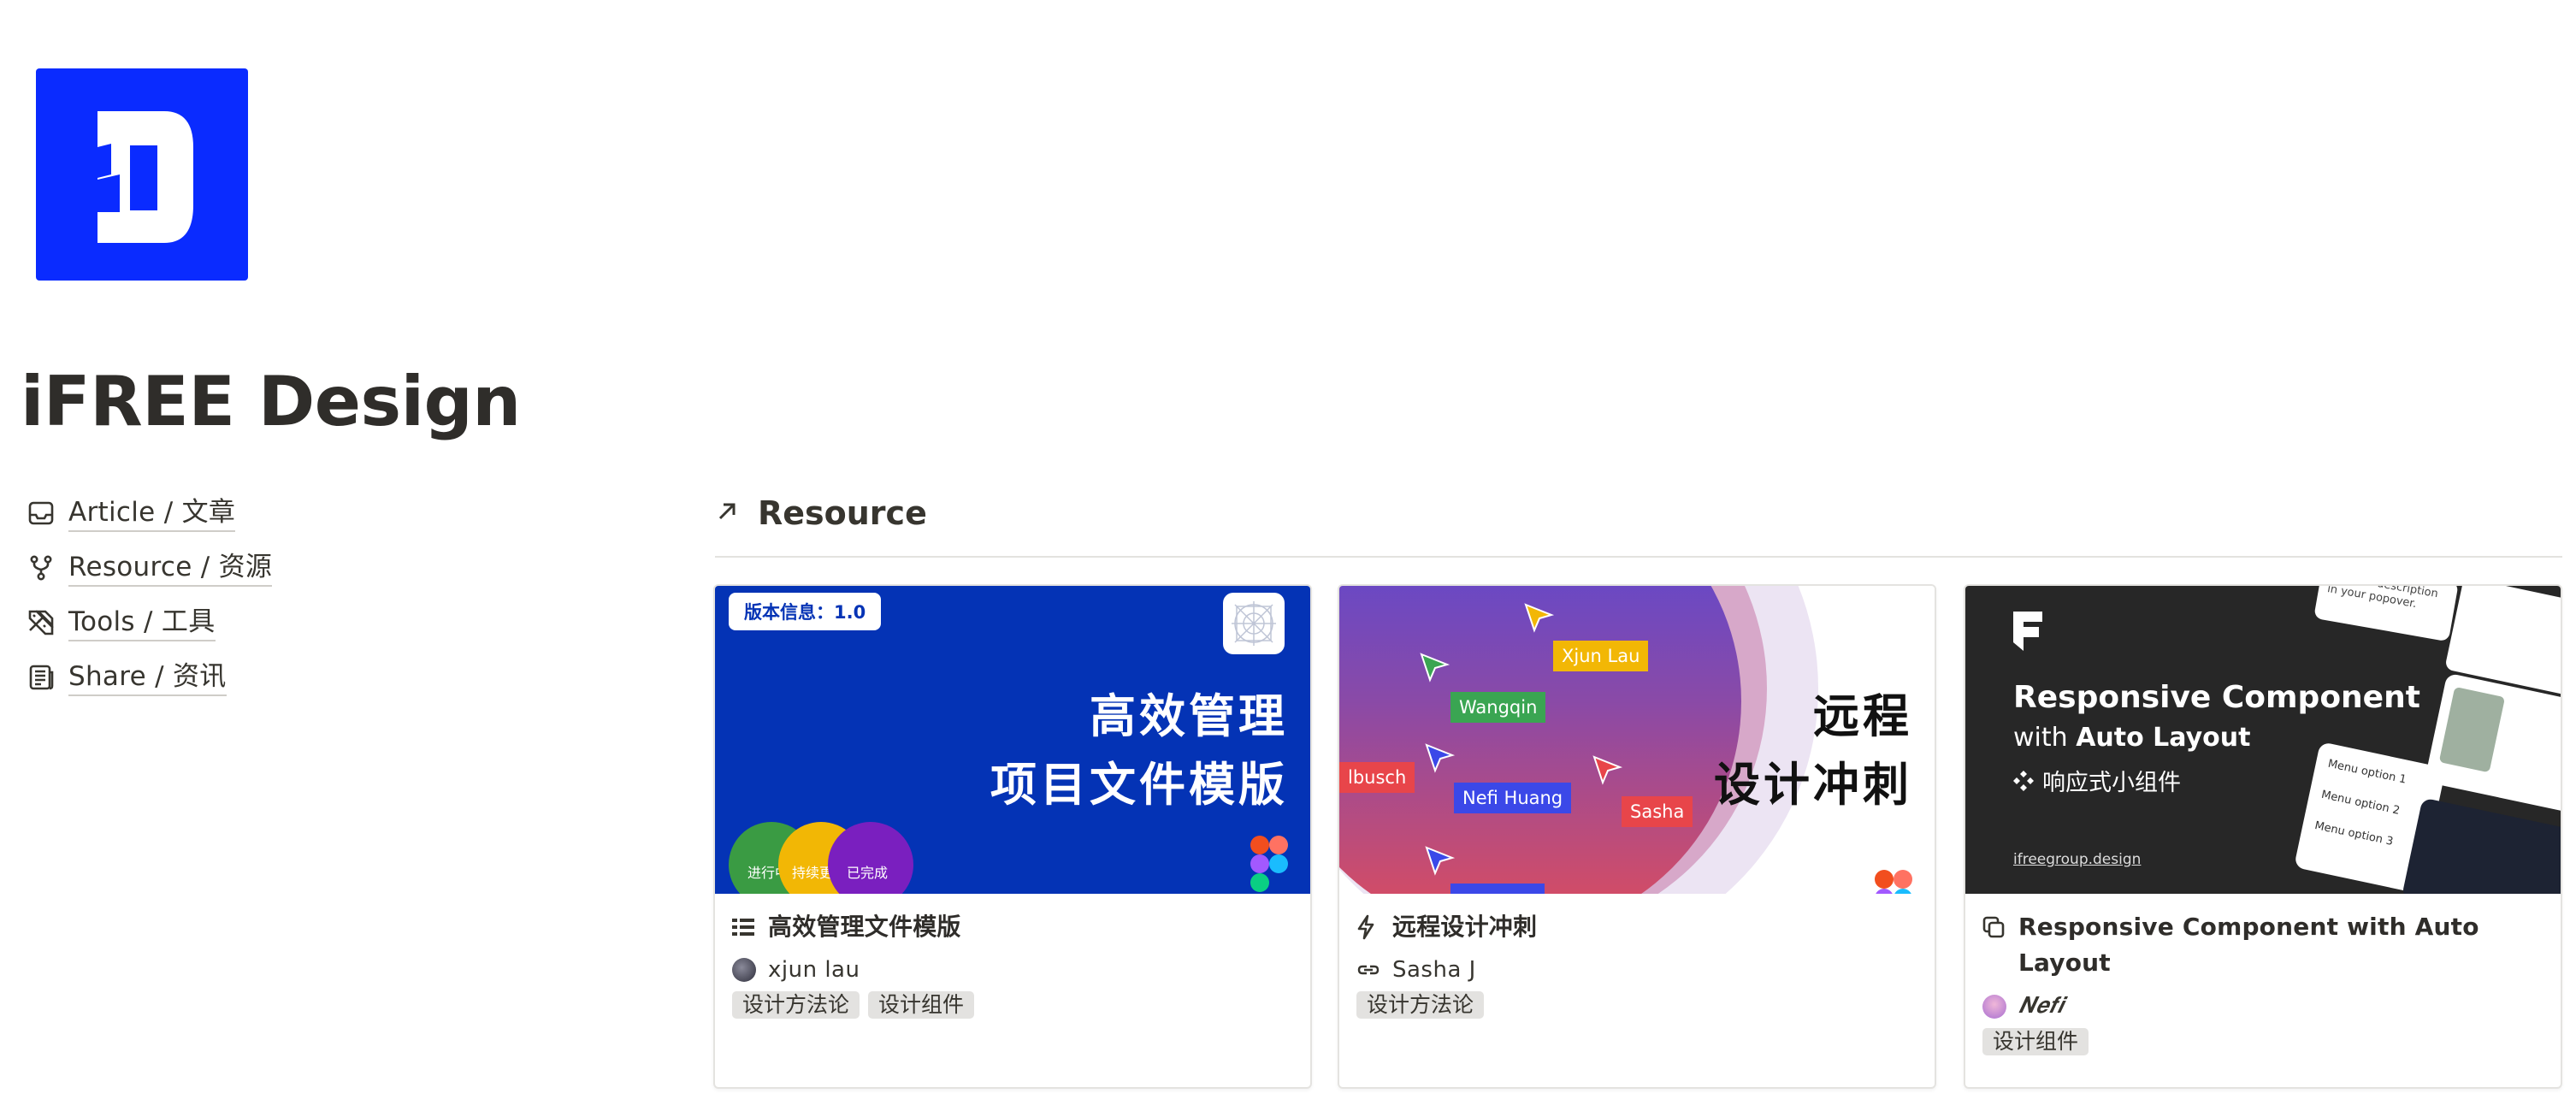 The image size is (2576, 1117). Describe the element at coordinates (1012, 1005) in the screenshot. I see `card-tags: 设计方法论 设计组件` at that location.